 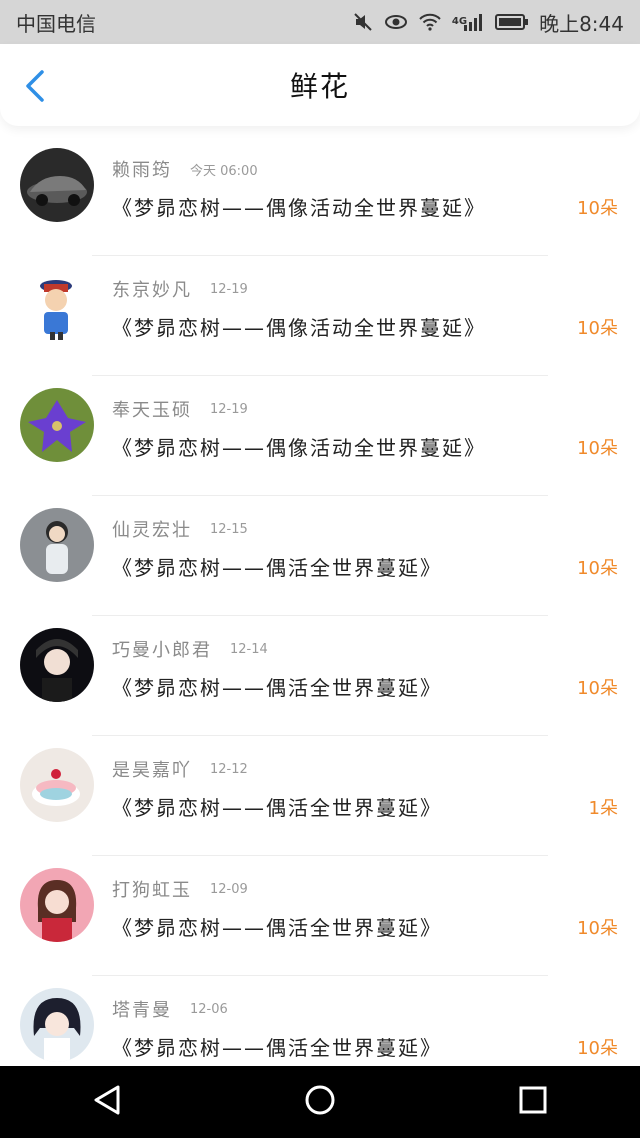 I want to click on signal-icon: 4G, so click(x=468, y=22).